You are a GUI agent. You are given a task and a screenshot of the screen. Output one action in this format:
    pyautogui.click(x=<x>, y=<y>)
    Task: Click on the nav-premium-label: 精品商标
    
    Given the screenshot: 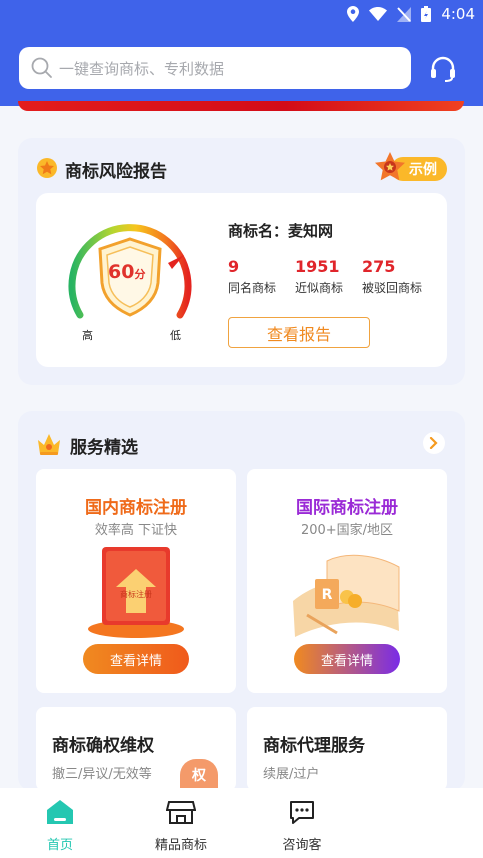 What is the action you would take?
    pyautogui.click(x=180, y=845)
    